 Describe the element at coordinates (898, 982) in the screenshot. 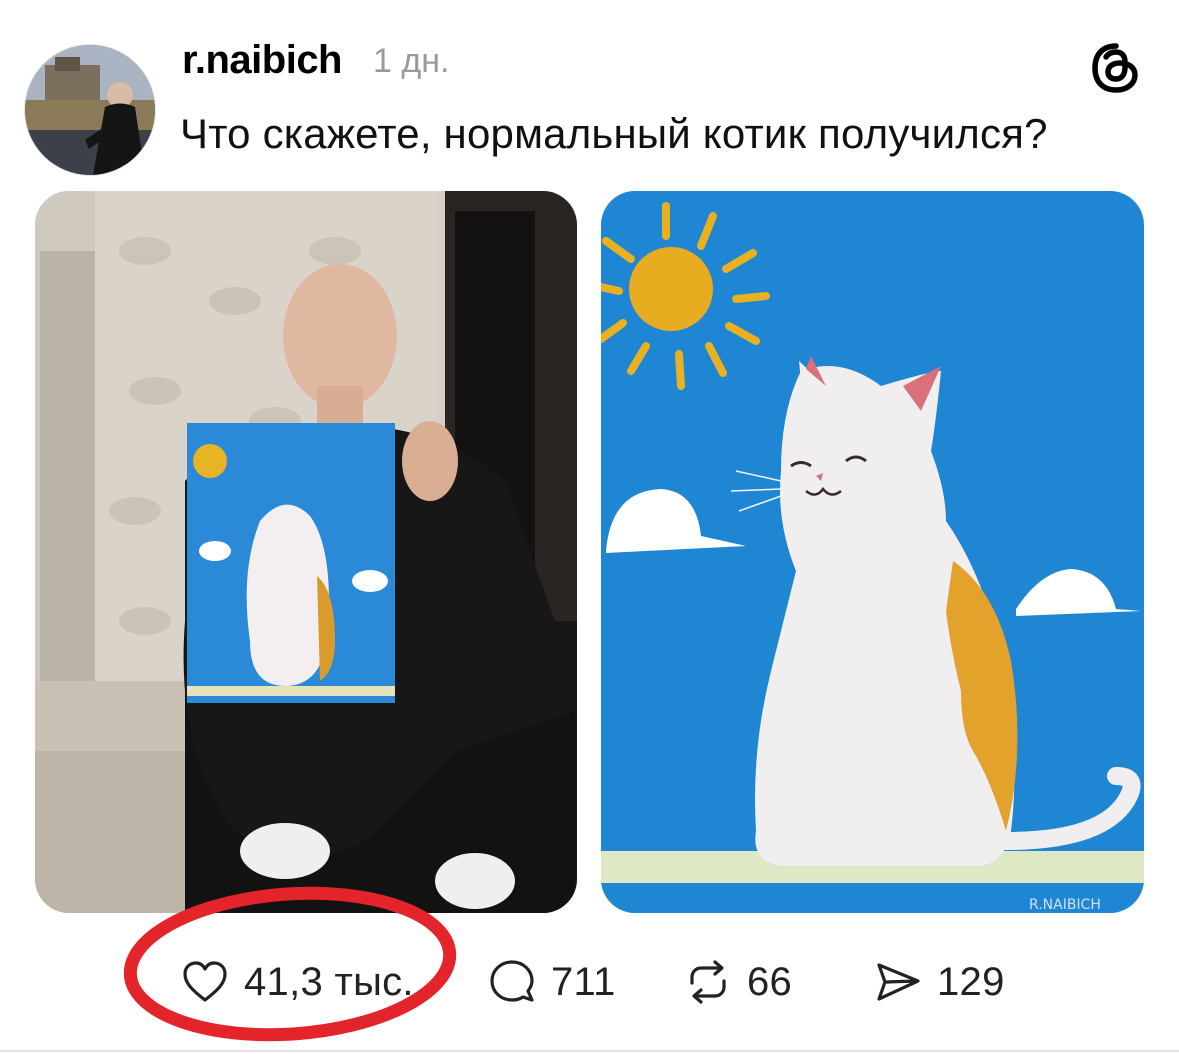

I see `send-icon` at that location.